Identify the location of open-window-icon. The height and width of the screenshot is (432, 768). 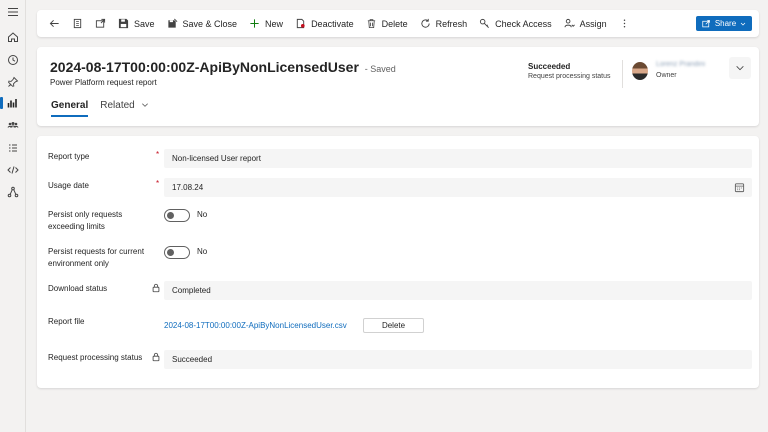
(100, 23).